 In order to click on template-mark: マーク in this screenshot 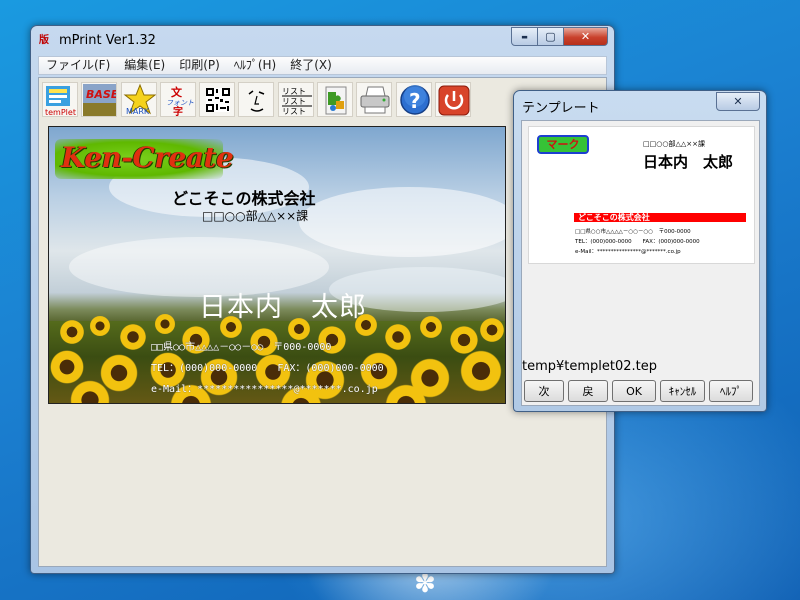, I will do `click(563, 144)`.